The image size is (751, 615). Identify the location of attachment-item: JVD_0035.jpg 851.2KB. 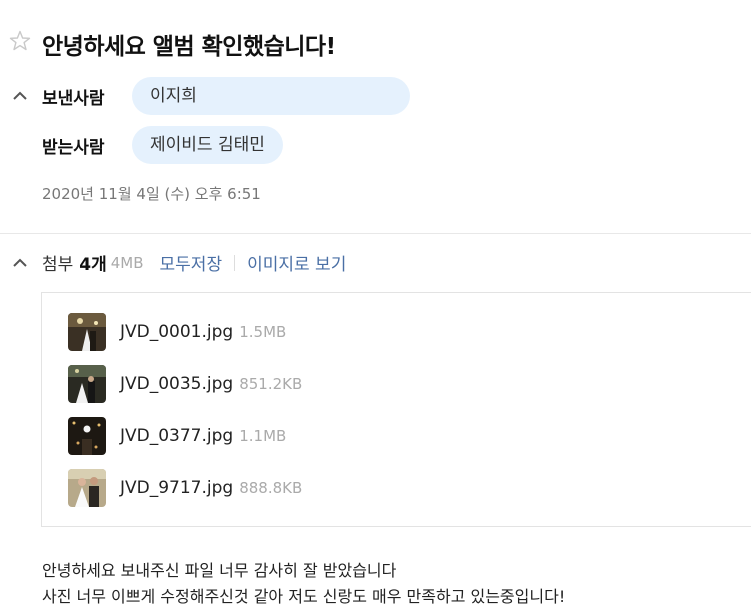
(185, 384).